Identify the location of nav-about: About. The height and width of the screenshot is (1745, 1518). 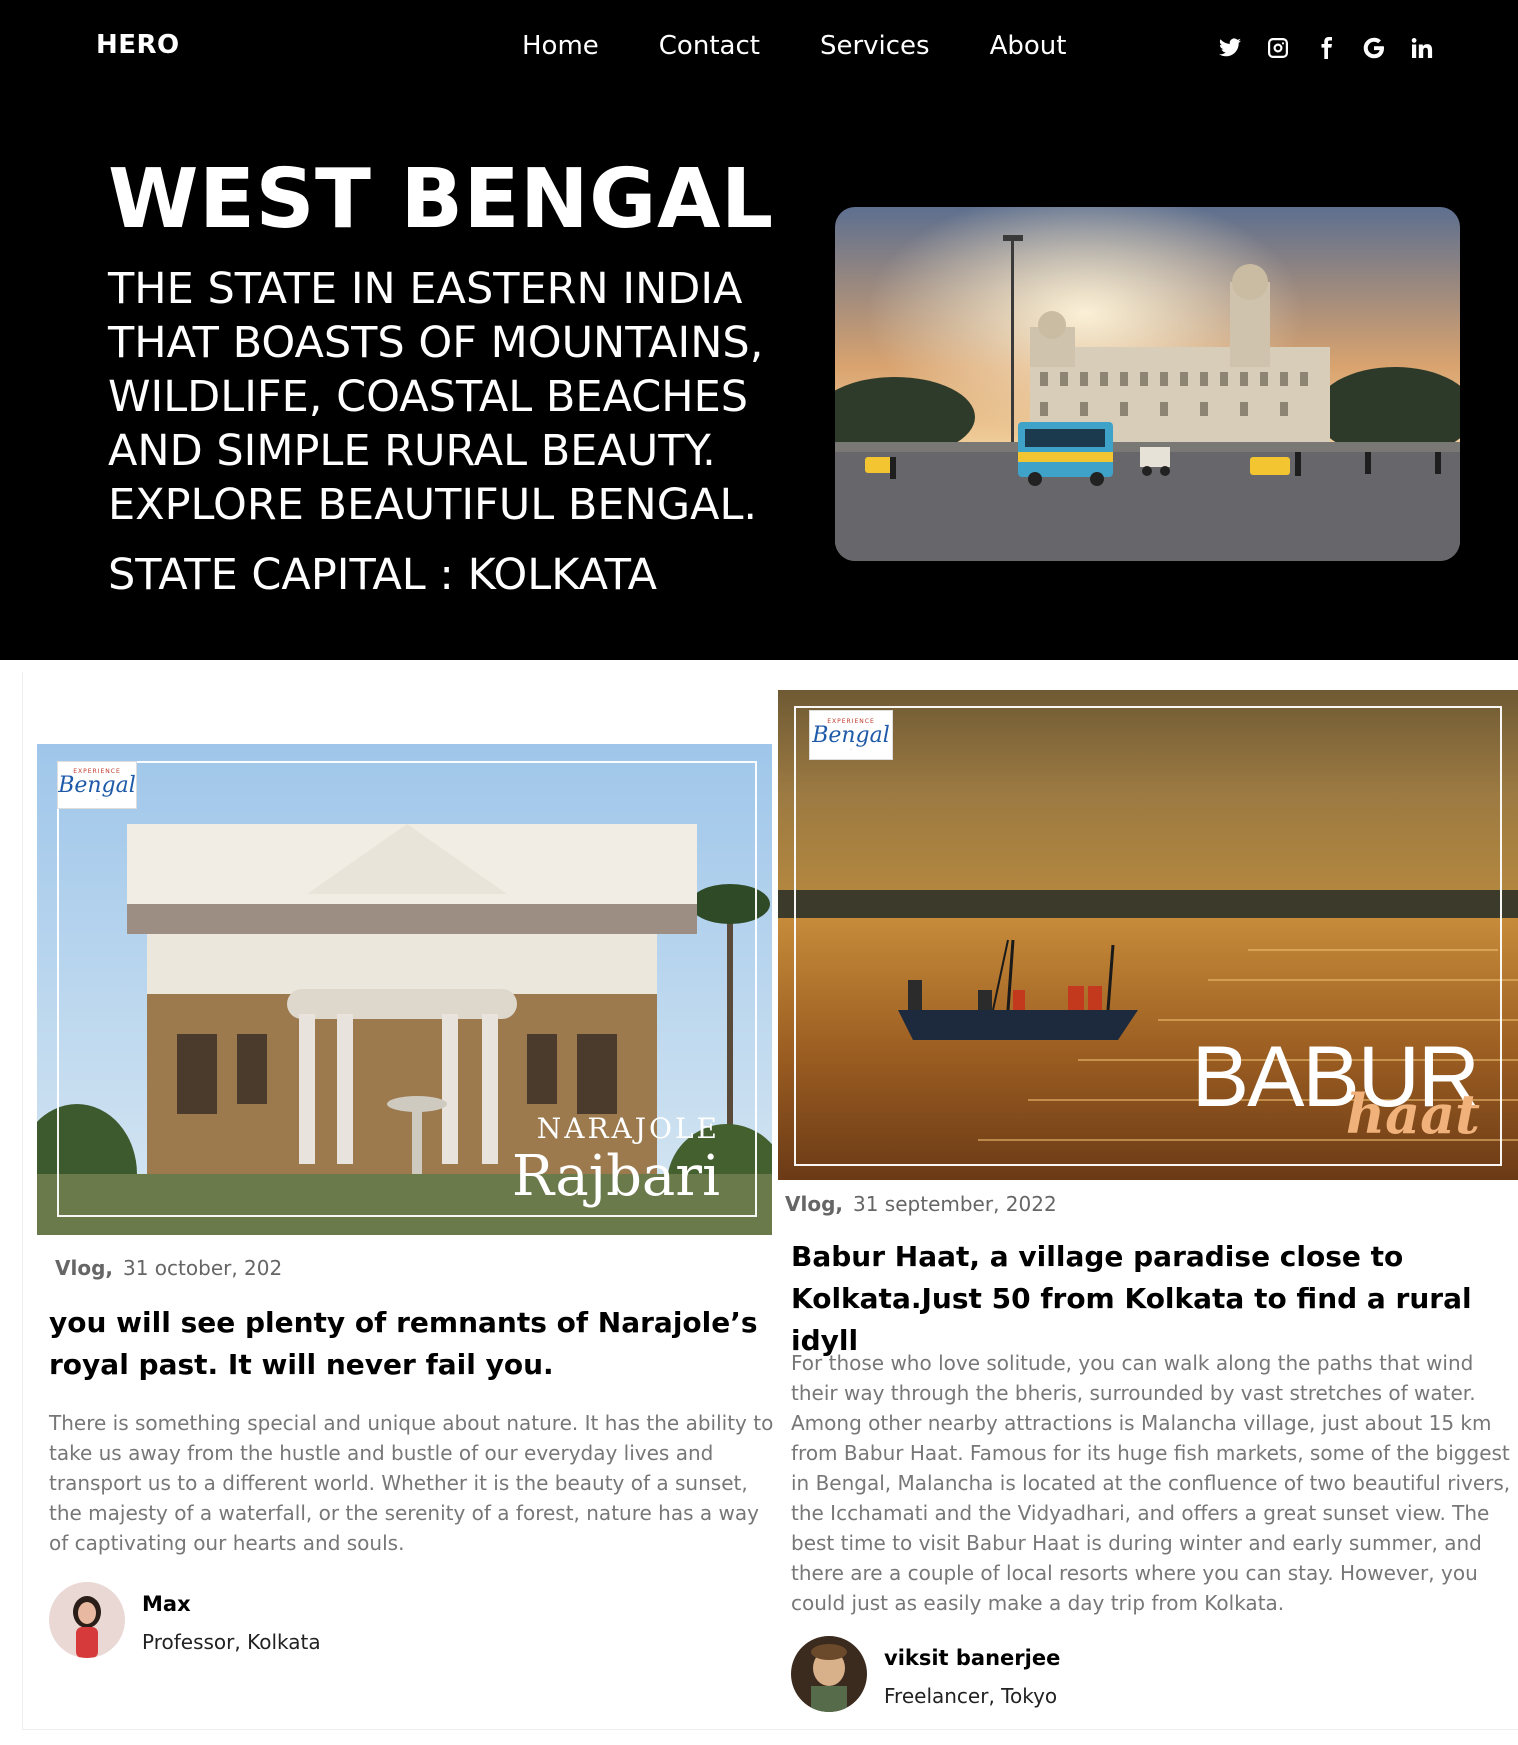
(1028, 46).